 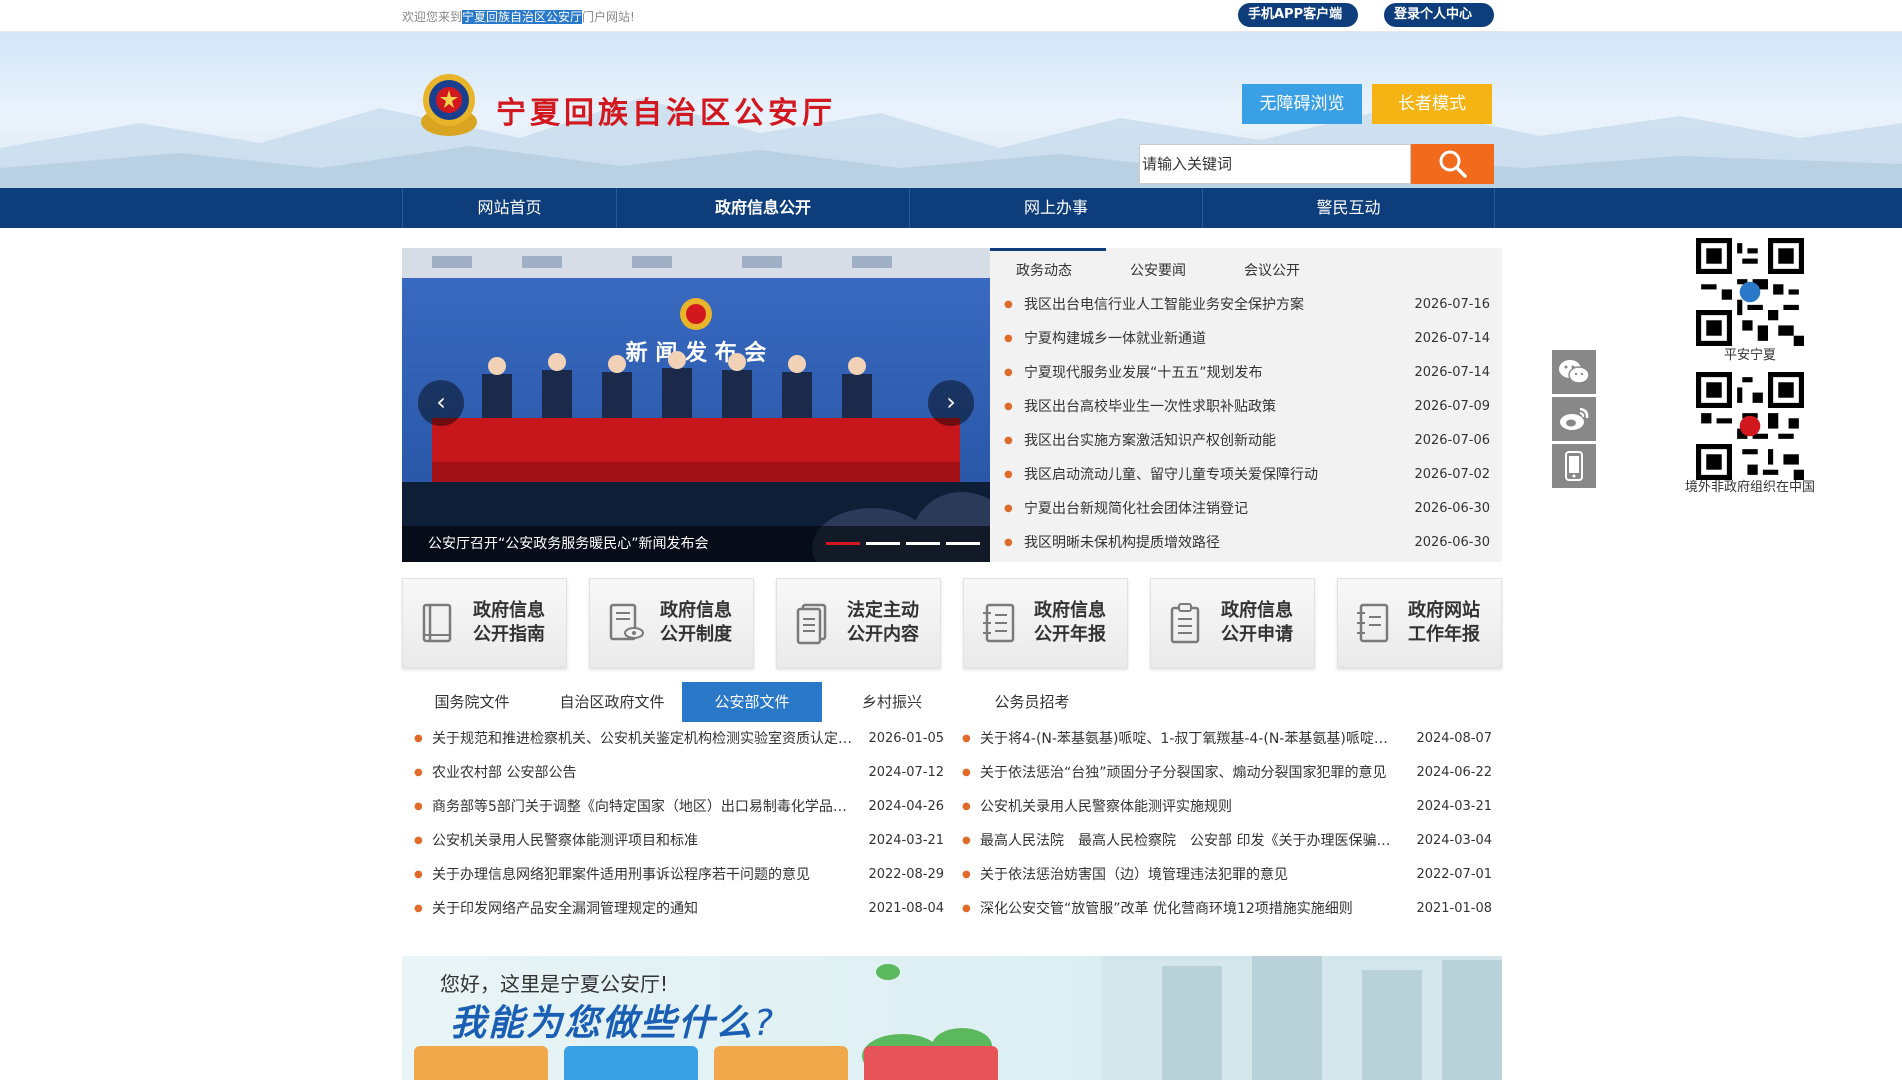 I want to click on news-title: 宁夏现代服务业发展“十五五”规划发布, so click(x=1143, y=373).